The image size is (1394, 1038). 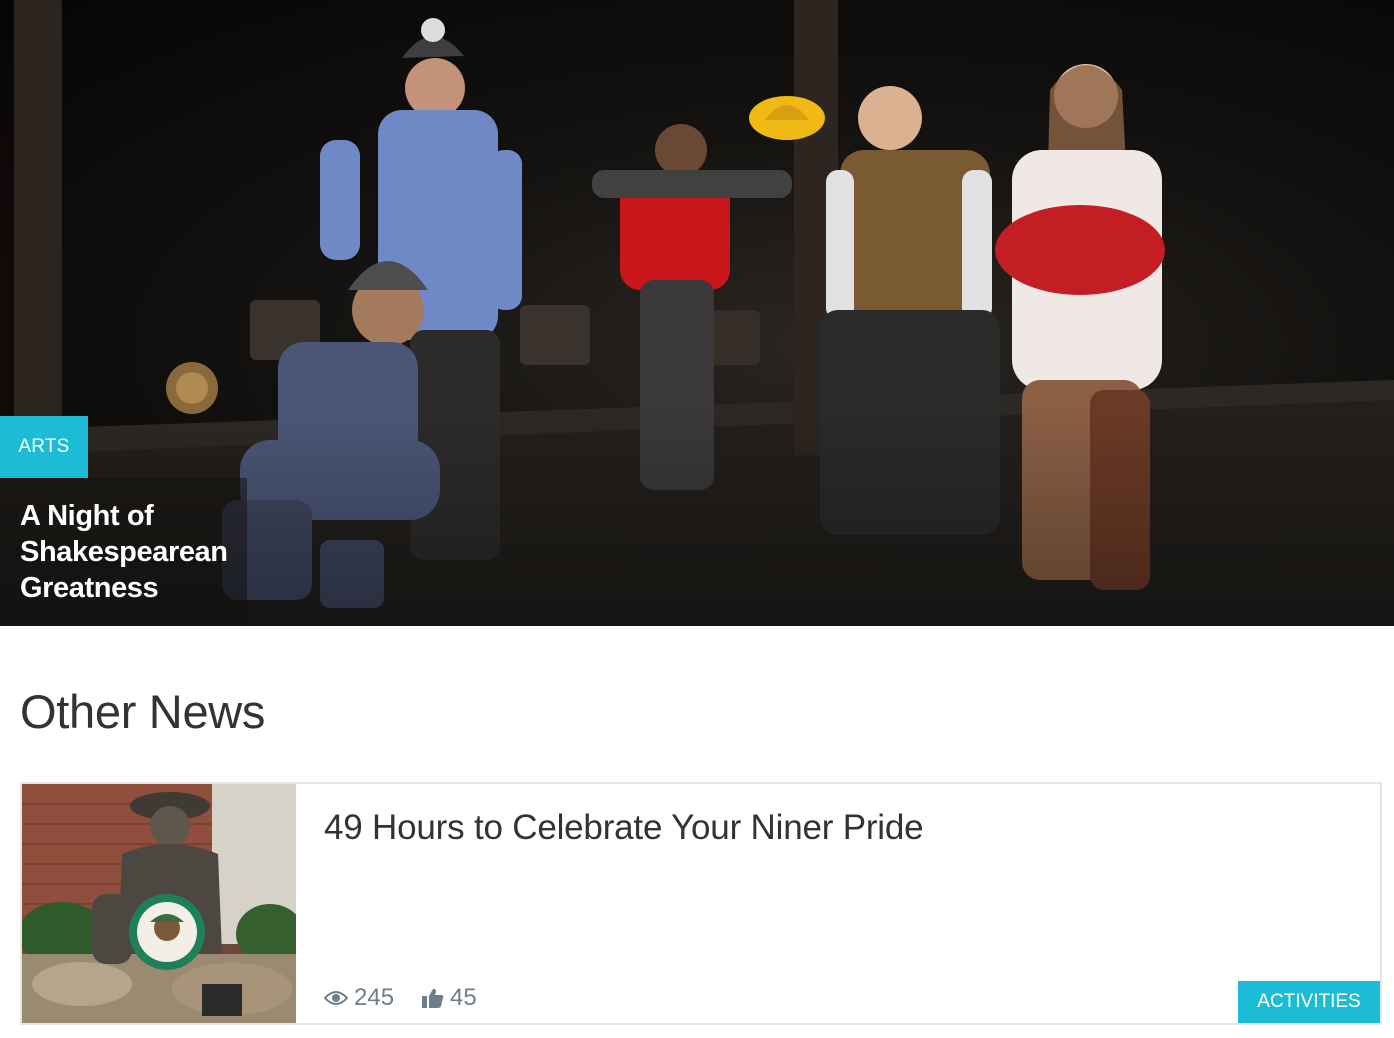 What do you see at coordinates (336, 998) in the screenshot?
I see `eye-icon` at bounding box center [336, 998].